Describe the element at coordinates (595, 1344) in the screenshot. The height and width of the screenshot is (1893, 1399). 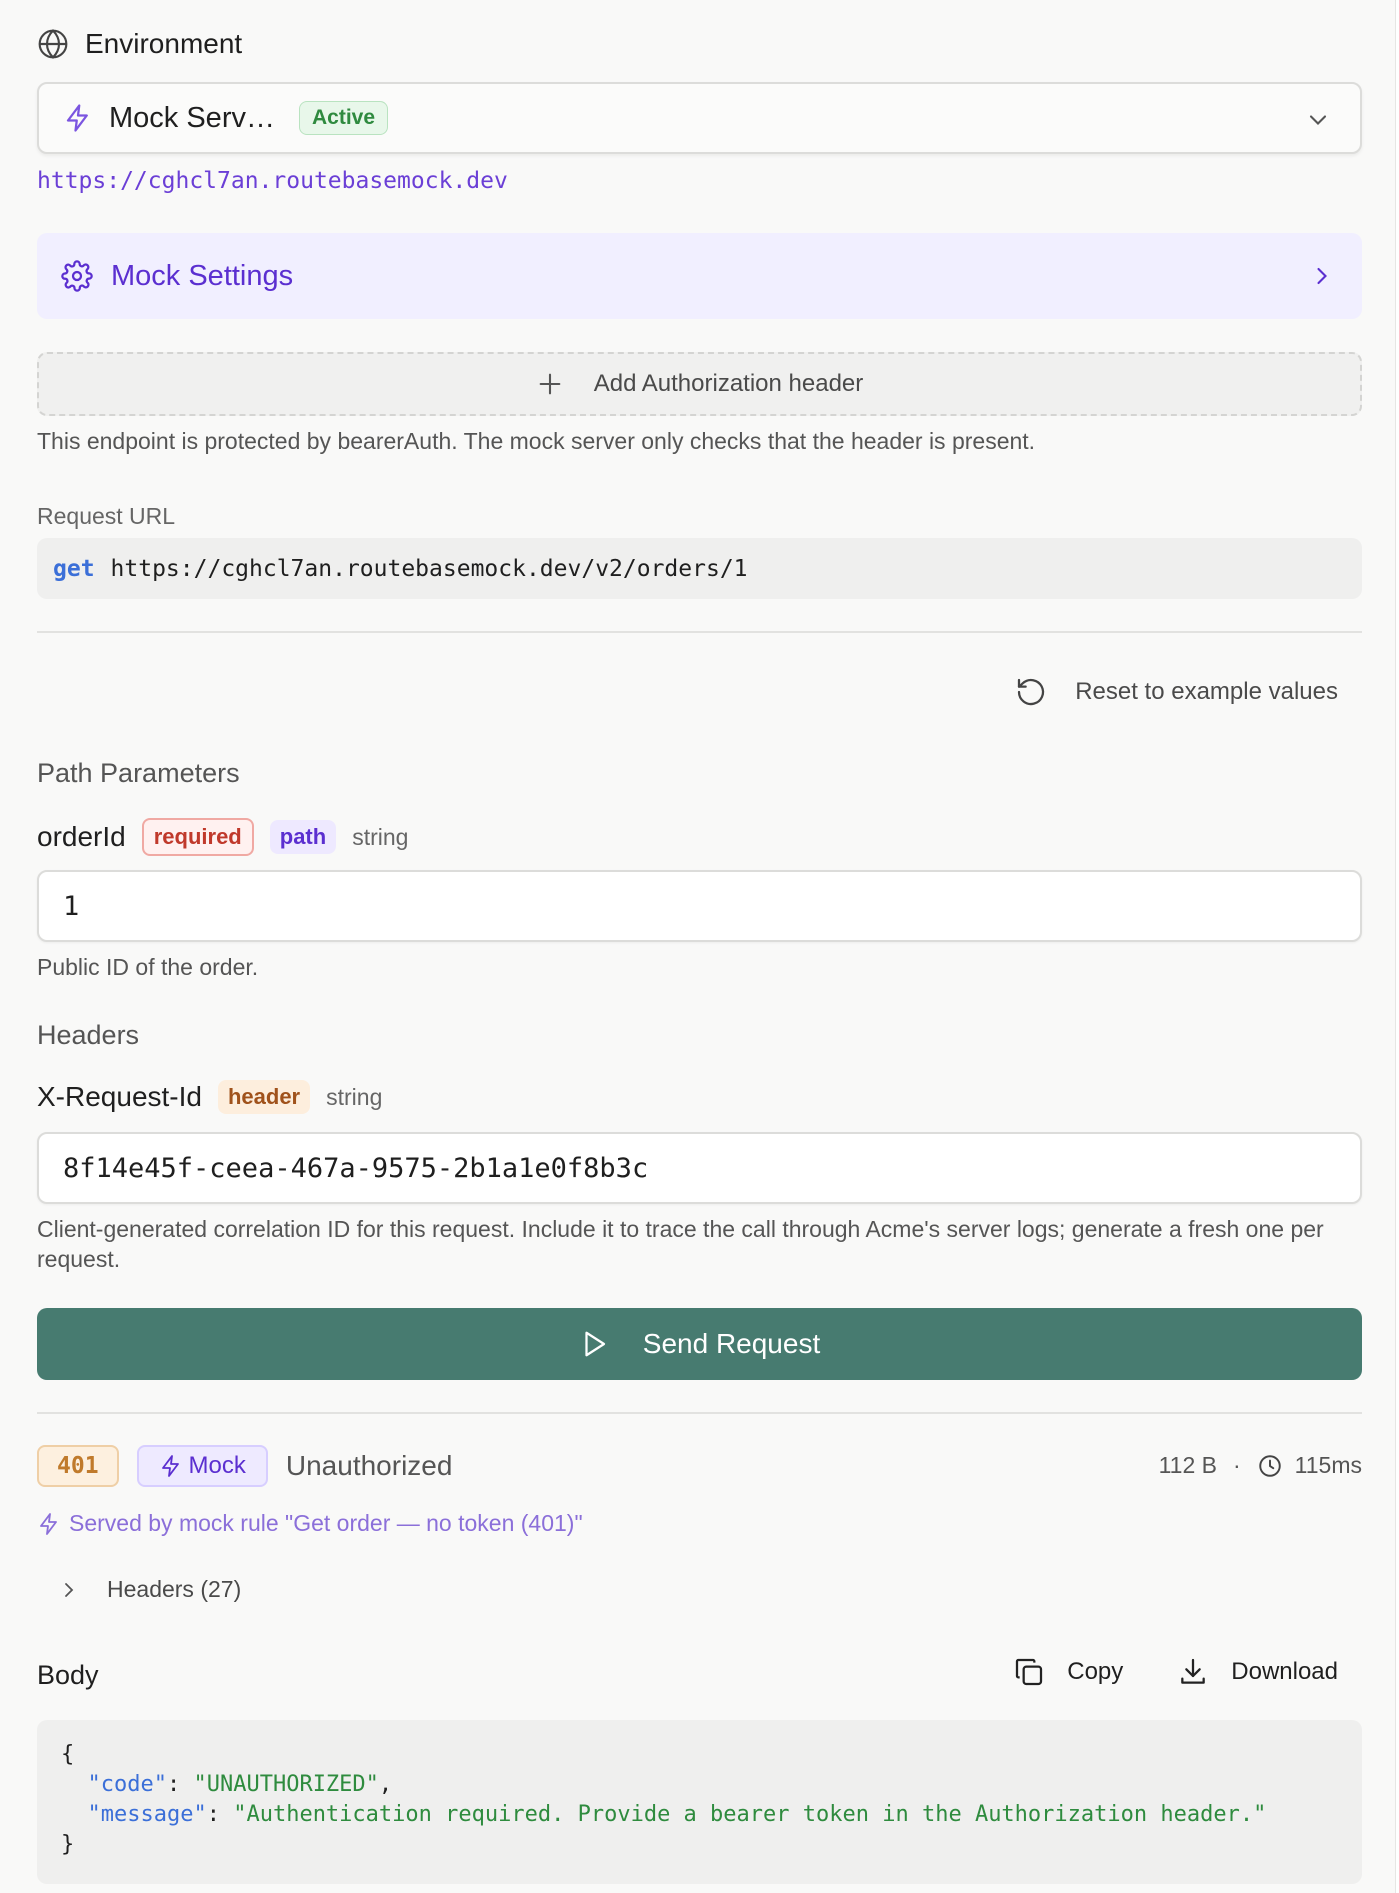
I see `play-icon` at that location.